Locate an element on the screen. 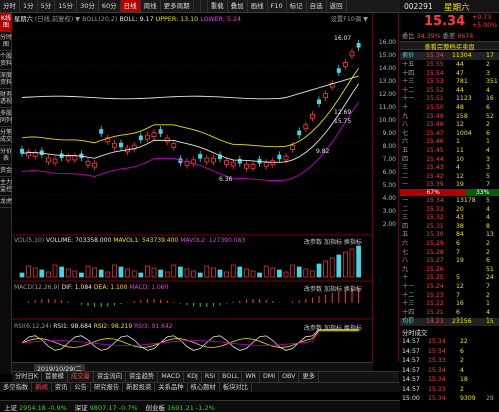 The width and height of the screenshot is (499, 412). indicator-tab-11: OBV is located at coordinates (289, 377).